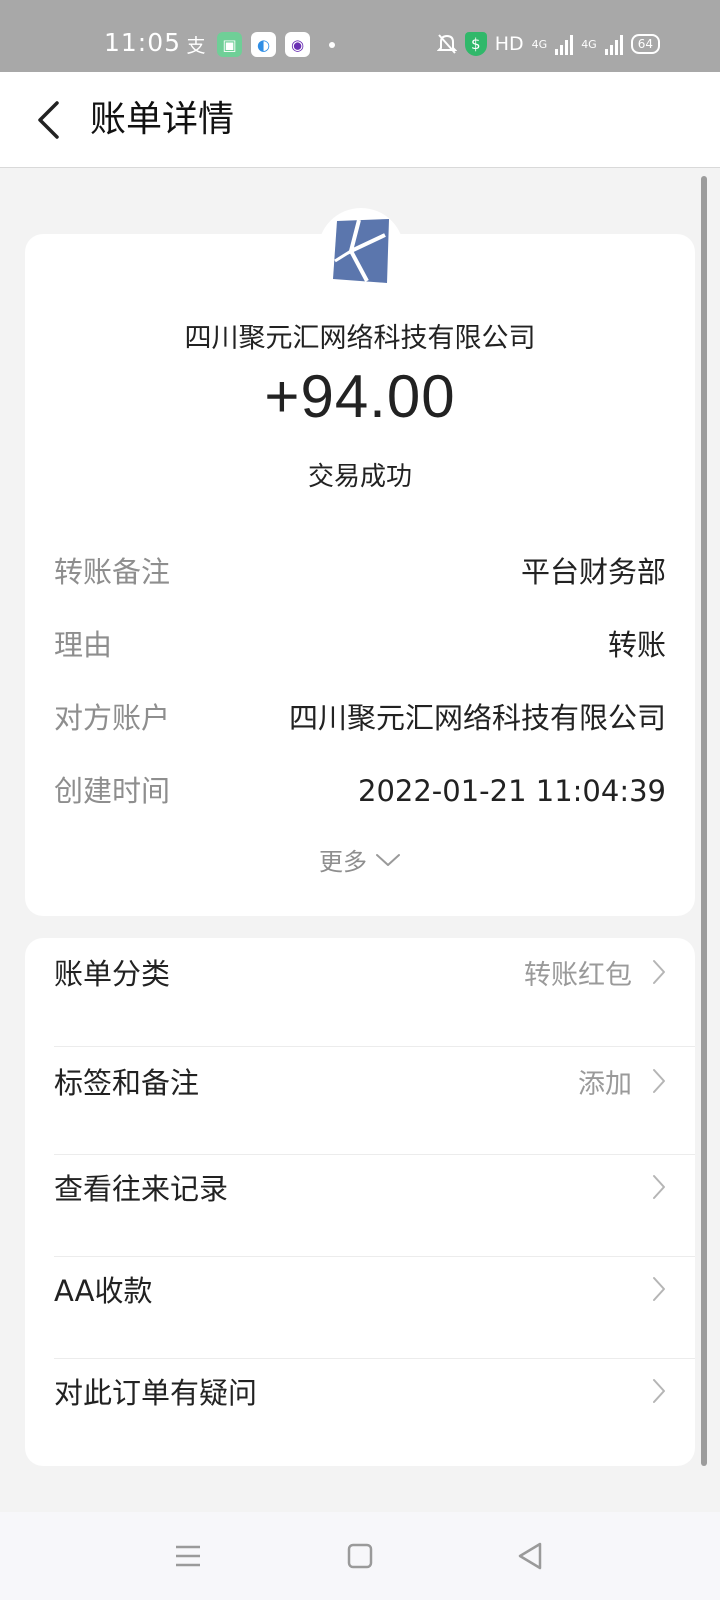 Image resolution: width=720 pixels, height=1600 pixels. I want to click on detail-value: 平台财务部, so click(593, 572).